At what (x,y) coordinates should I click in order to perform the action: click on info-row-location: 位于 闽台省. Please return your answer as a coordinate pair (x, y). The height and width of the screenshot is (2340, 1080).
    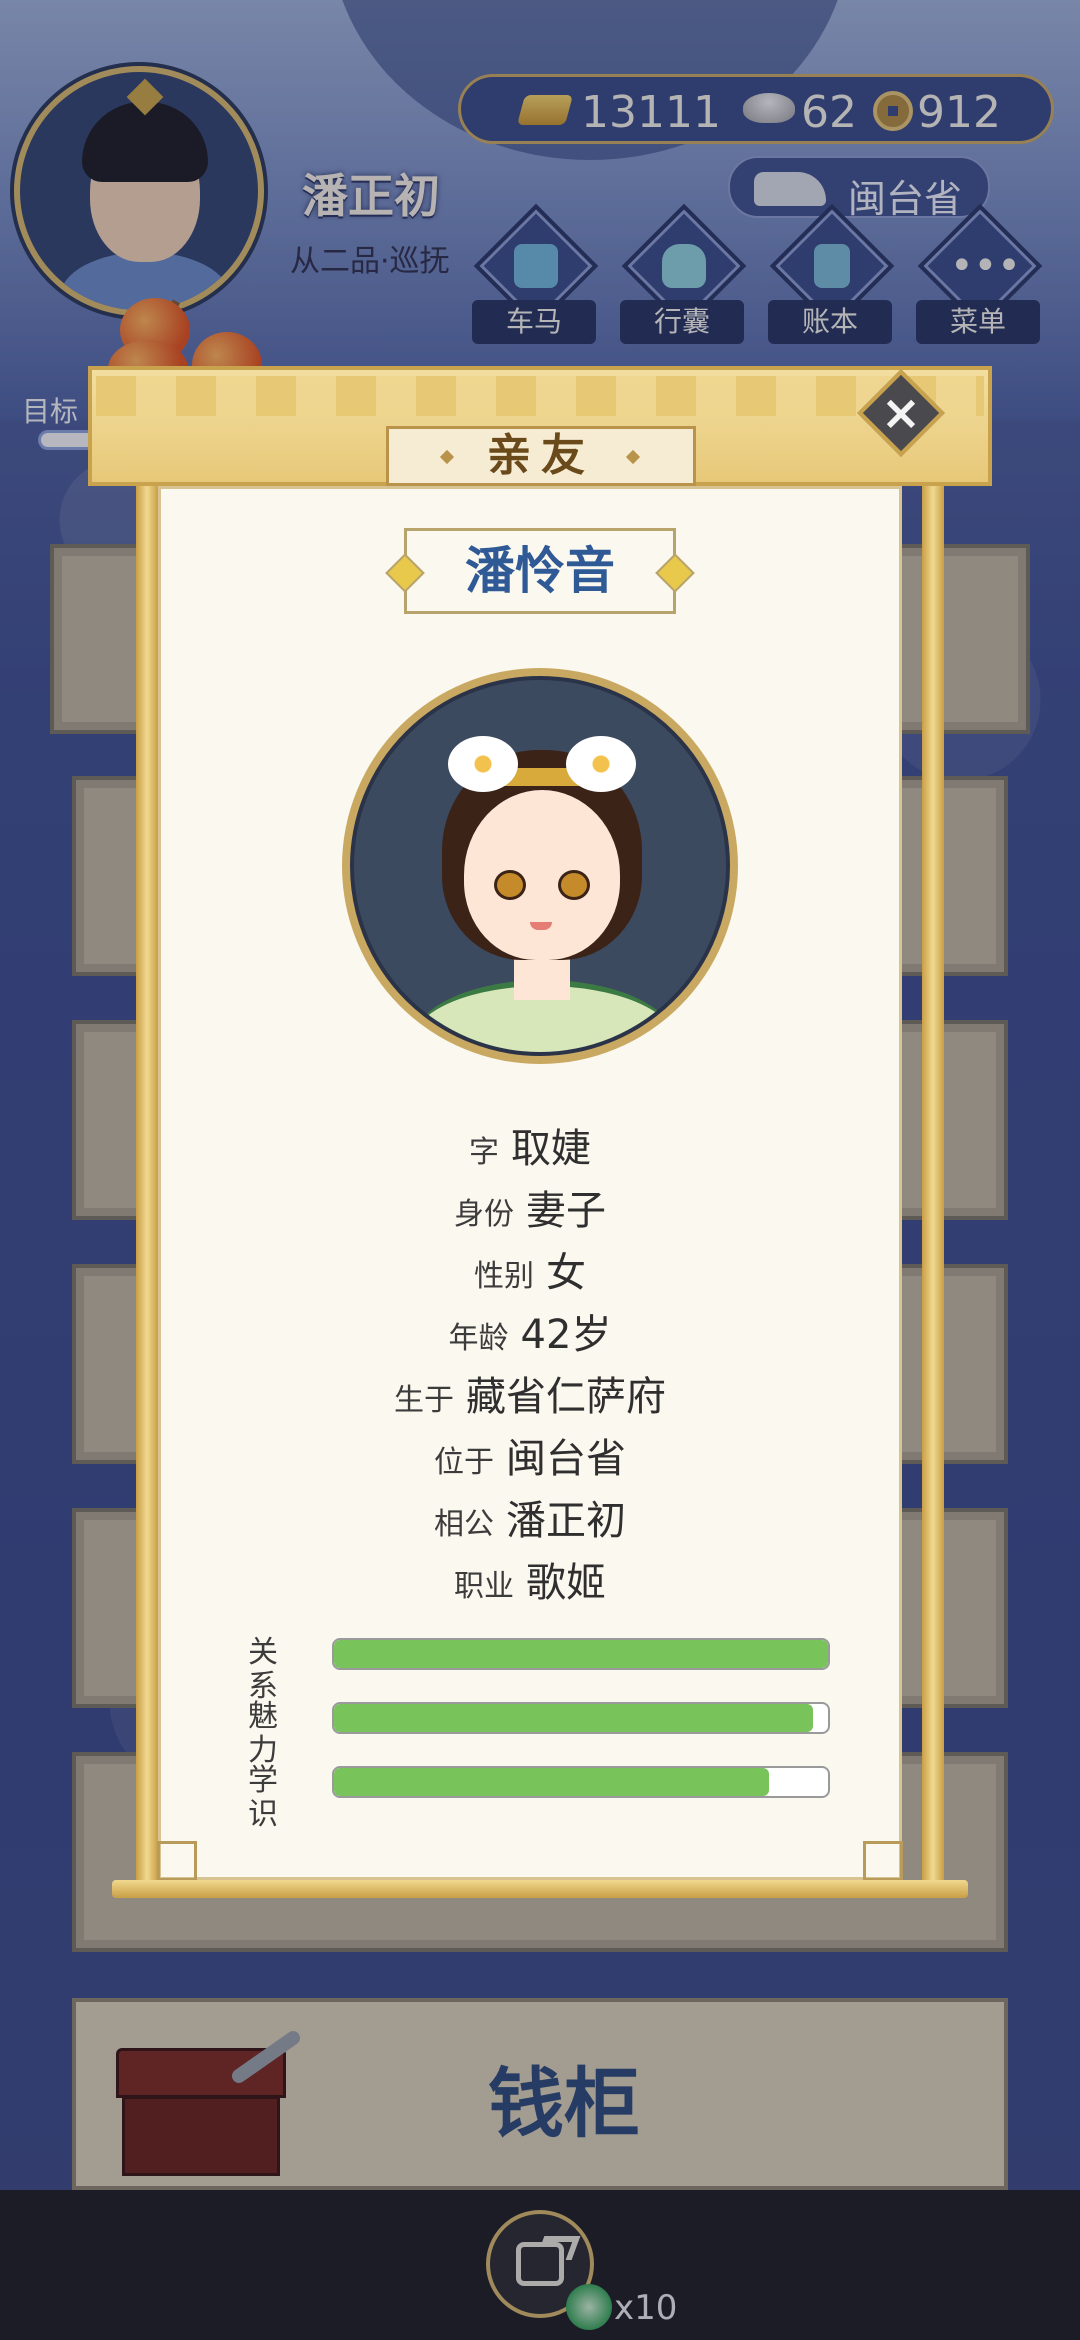
    Looking at the image, I should click on (530, 1459).